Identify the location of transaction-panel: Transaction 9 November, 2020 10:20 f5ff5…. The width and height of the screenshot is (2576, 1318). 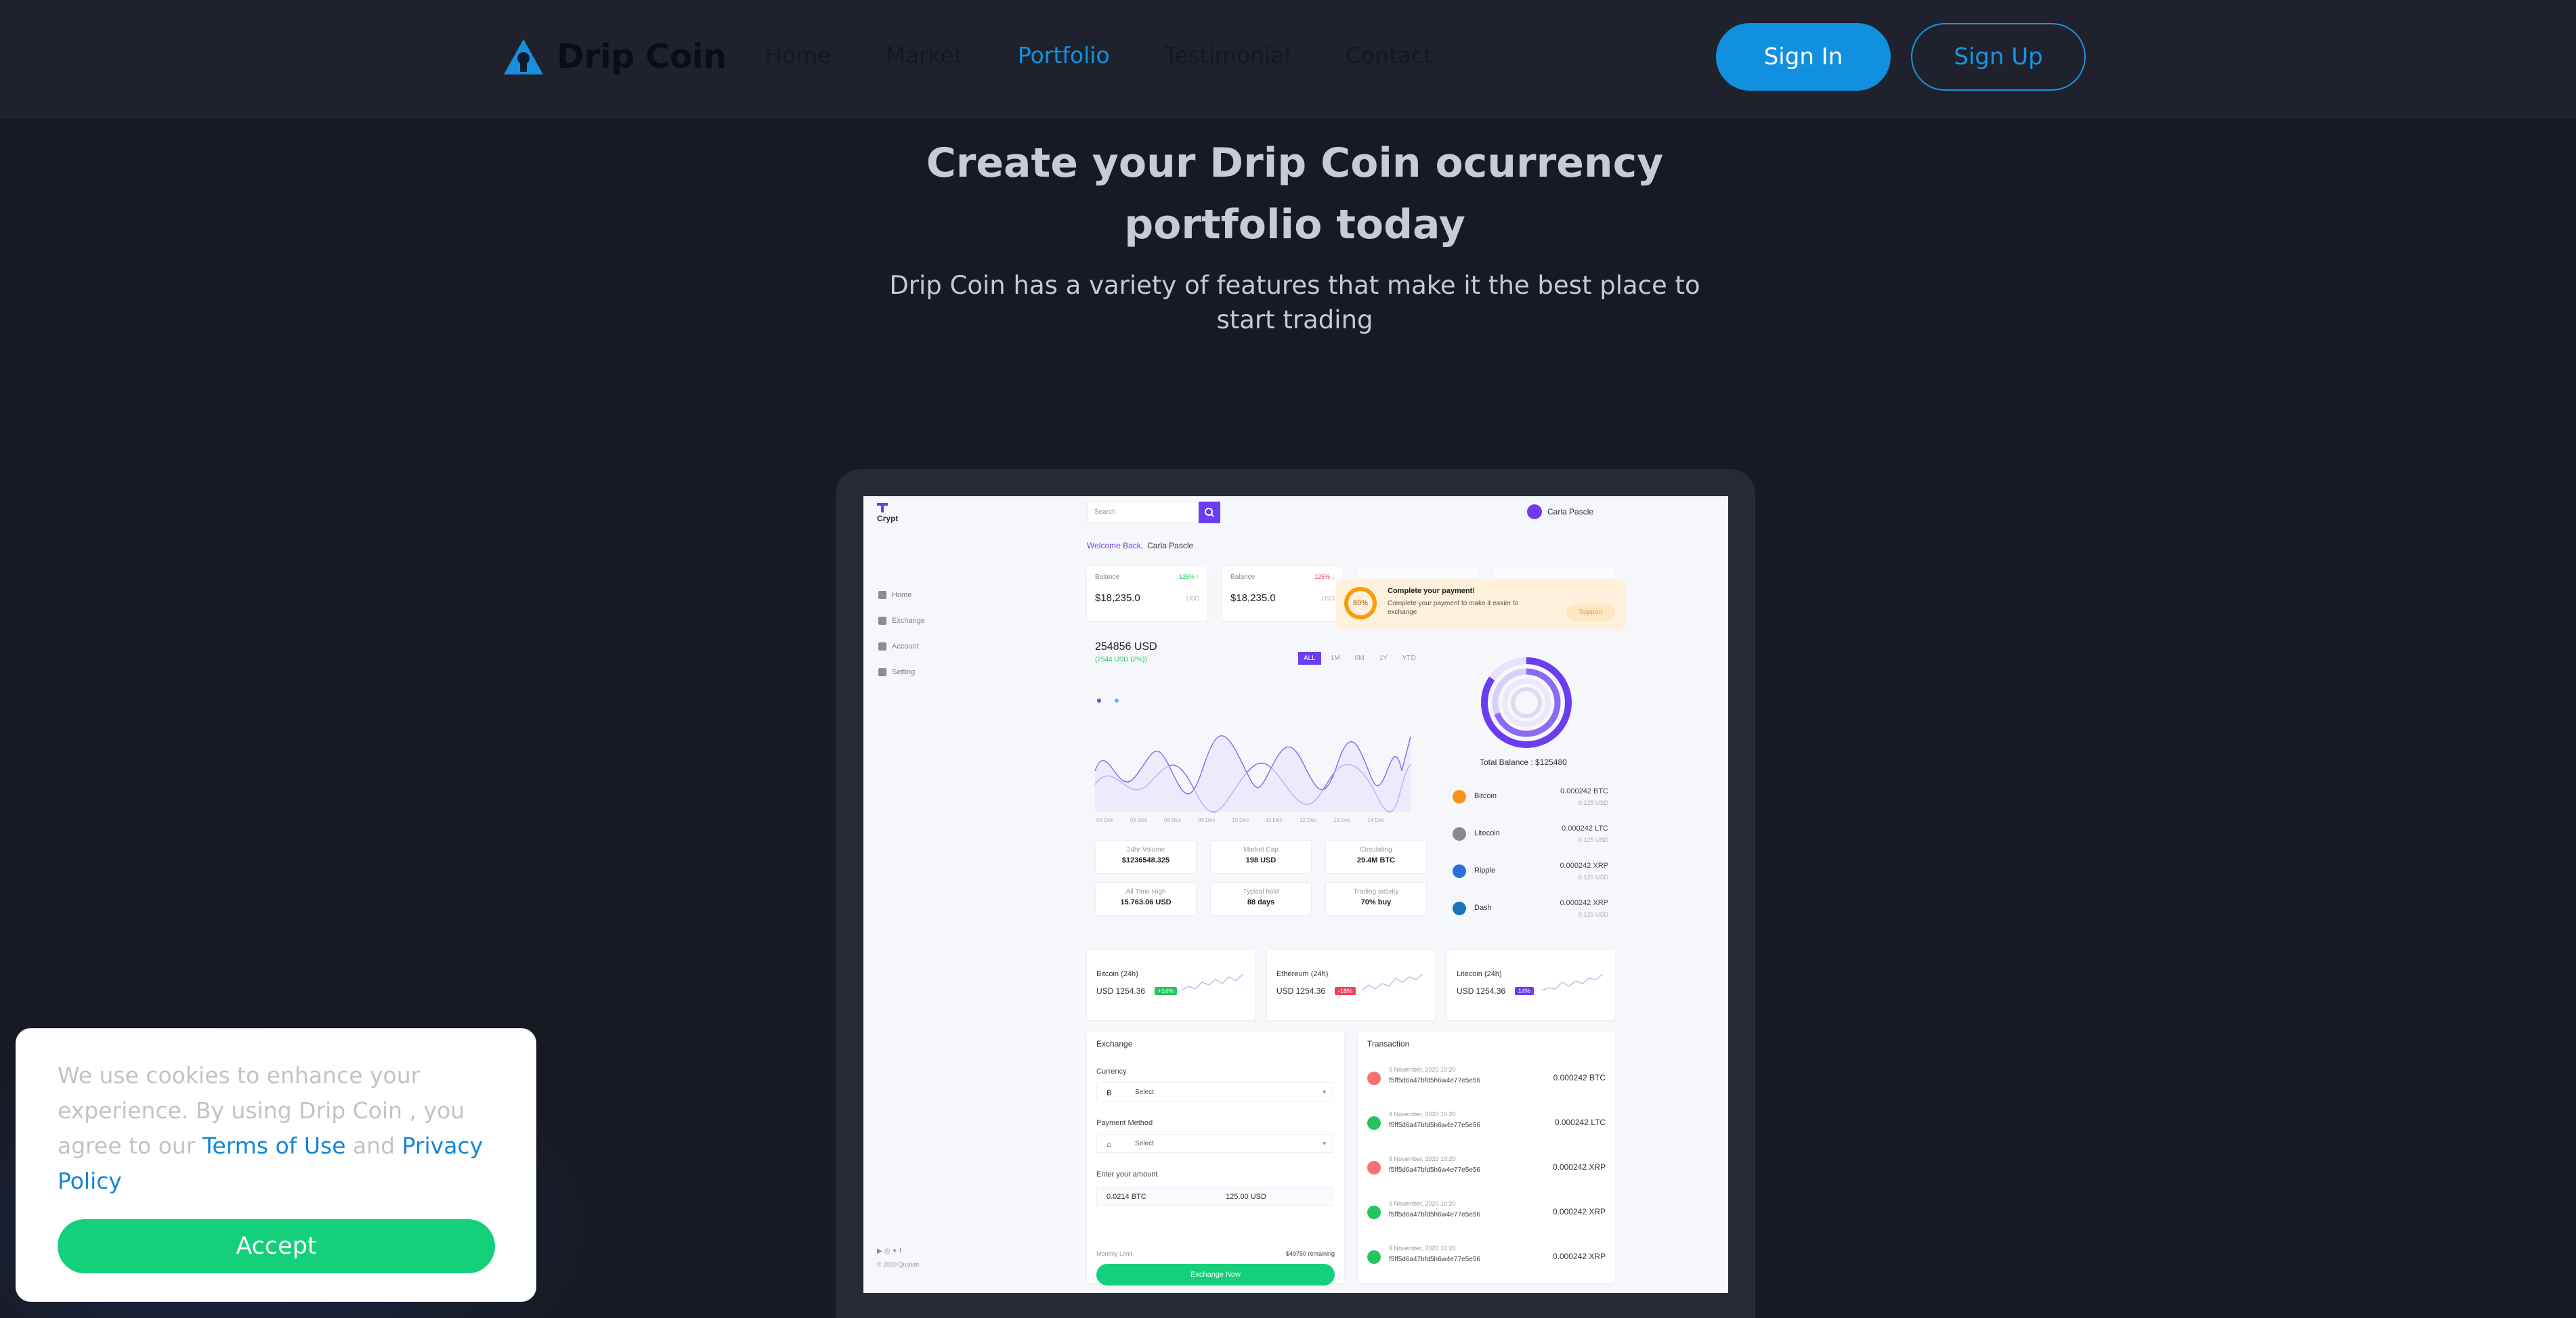
(1486, 1157).